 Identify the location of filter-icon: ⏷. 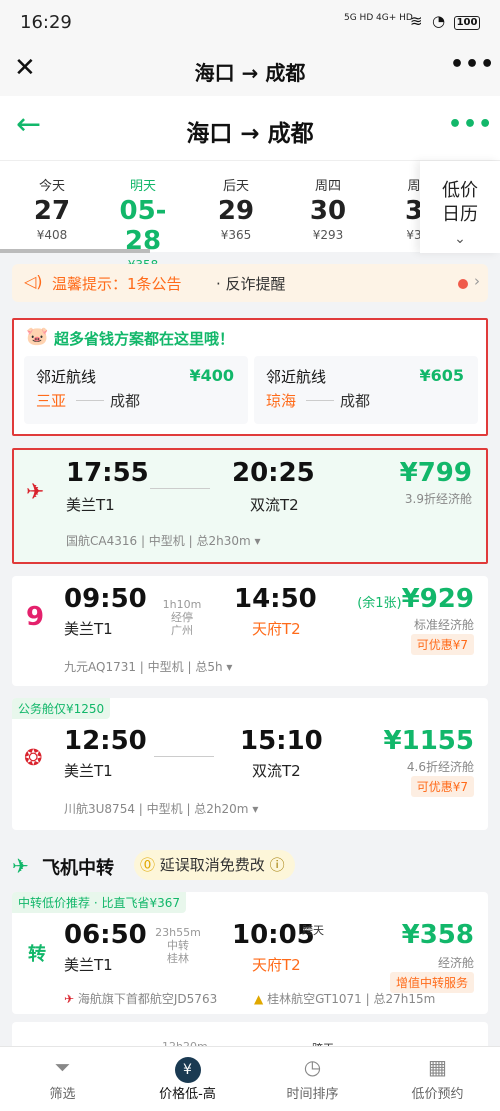
(62, 1067).